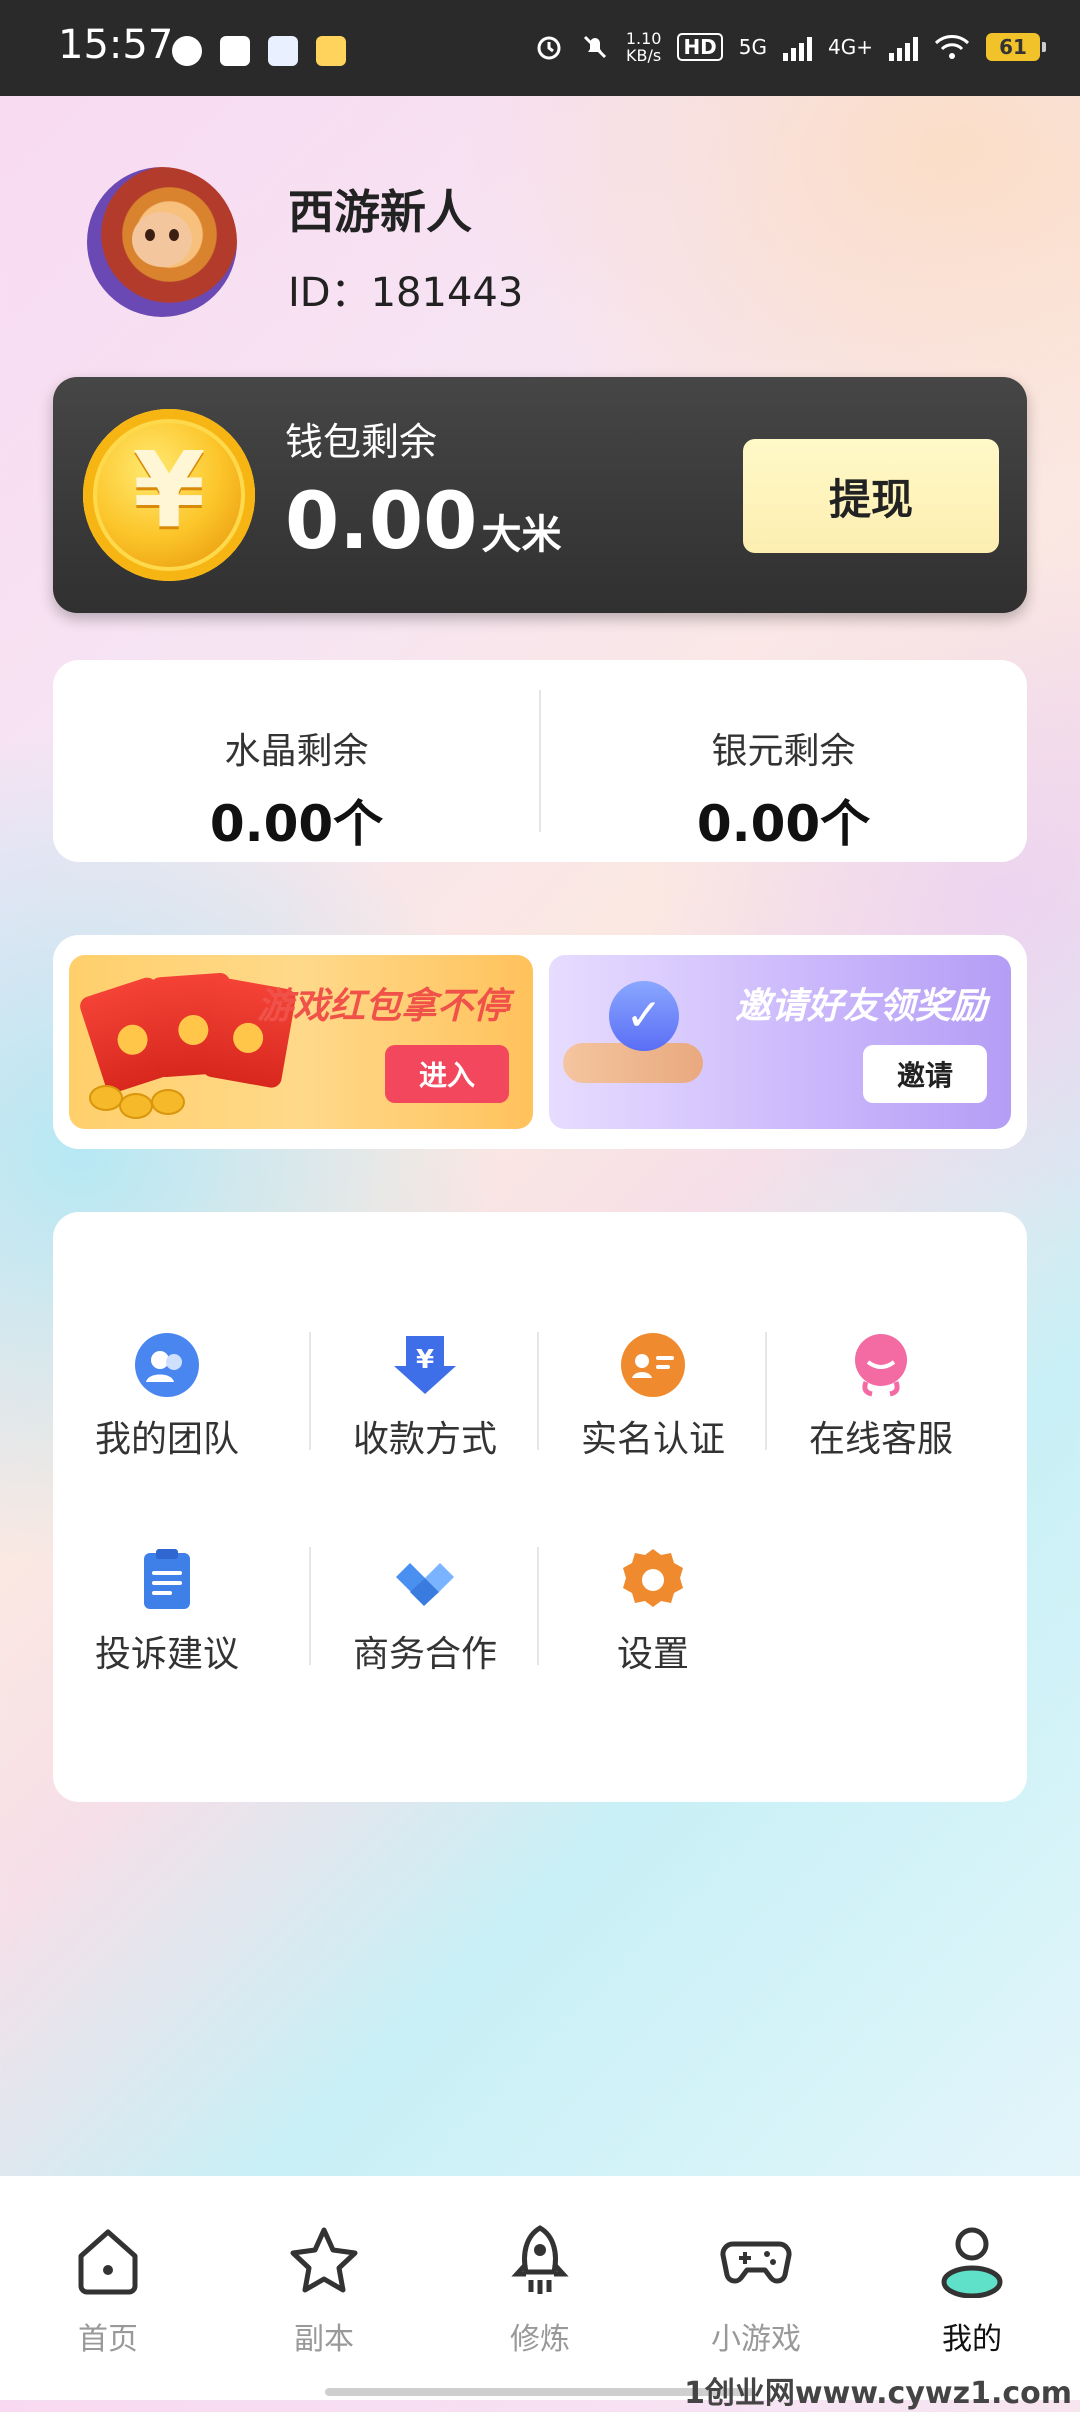 This screenshot has height=2412, width=1080. I want to click on menu-label: 收款方式, so click(424, 1439).